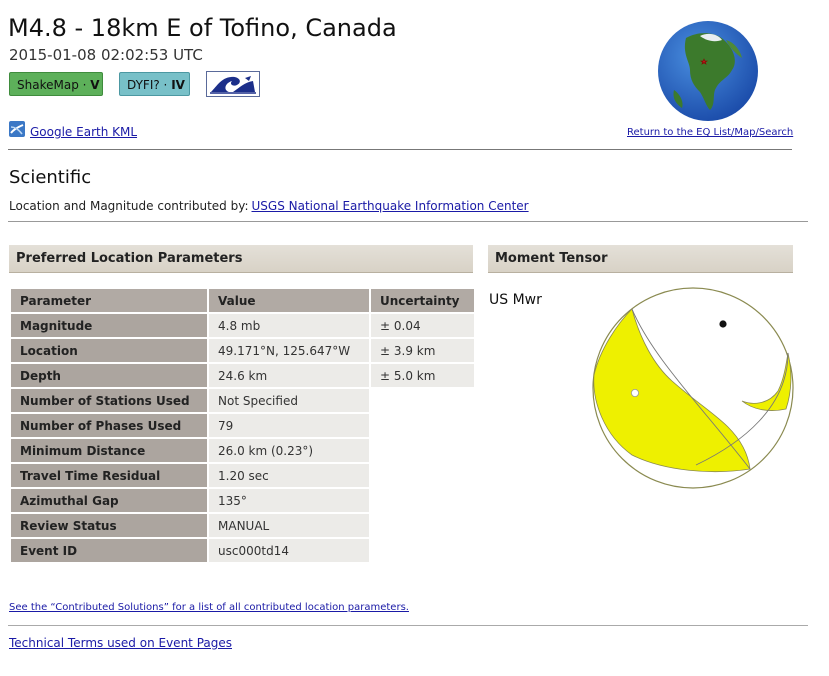 This screenshot has width=829, height=676. I want to click on dyfi-label: DYFI?, so click(143, 85).